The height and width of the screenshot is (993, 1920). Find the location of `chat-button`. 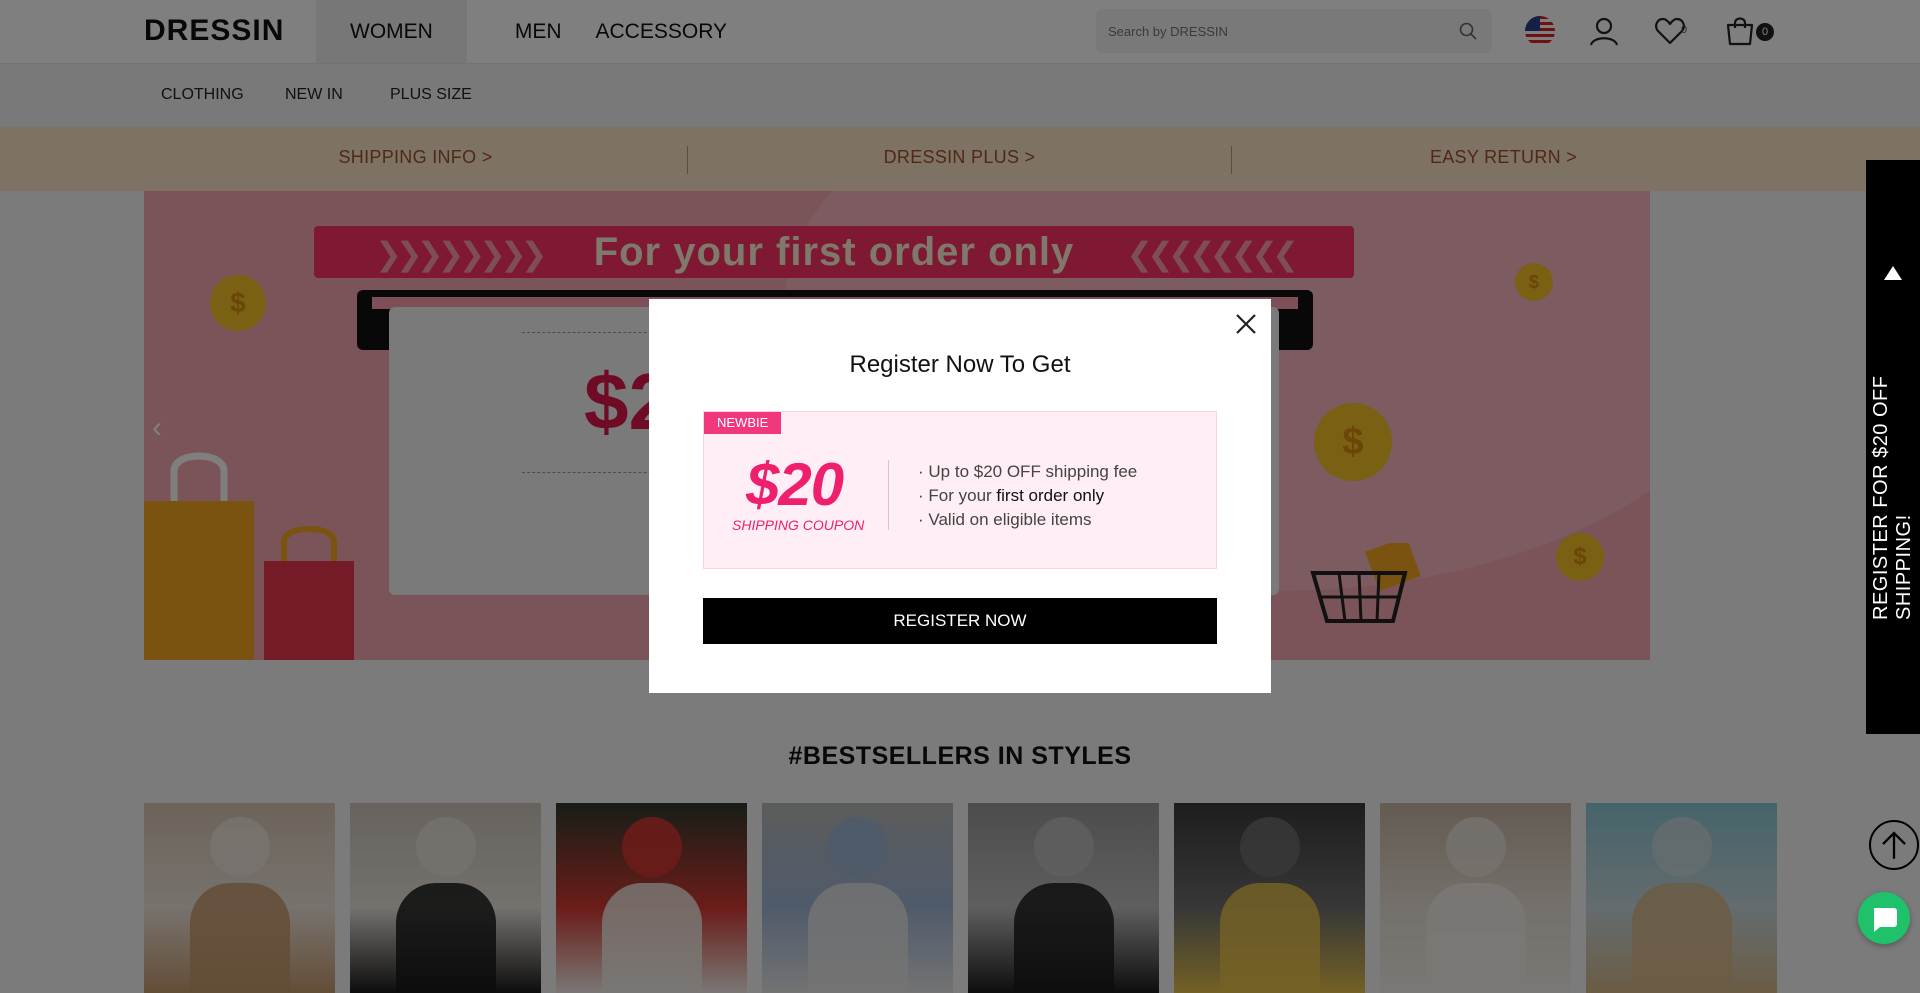

chat-button is located at coordinates (1884, 918).